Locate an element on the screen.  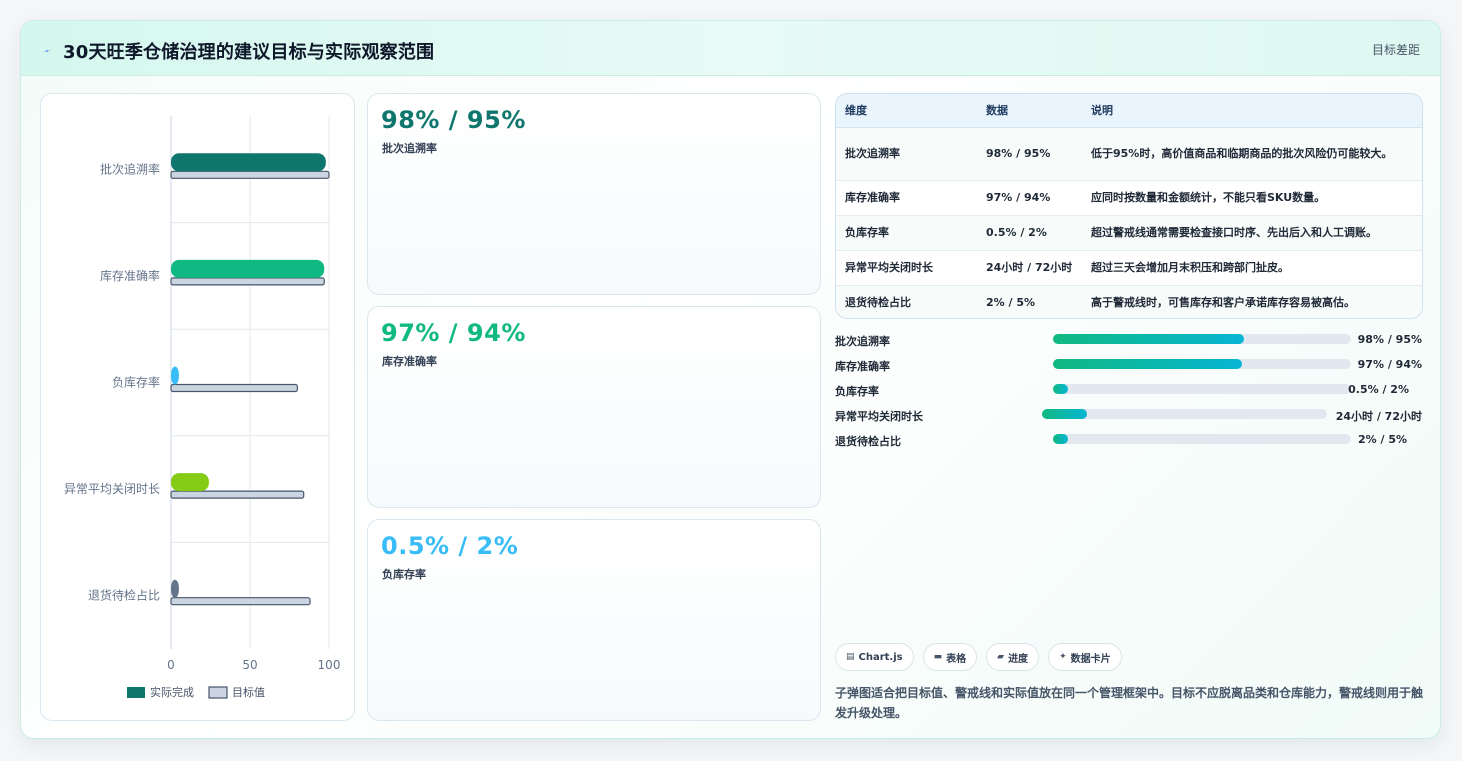
pill-label: 表格 is located at coordinates (956, 659).